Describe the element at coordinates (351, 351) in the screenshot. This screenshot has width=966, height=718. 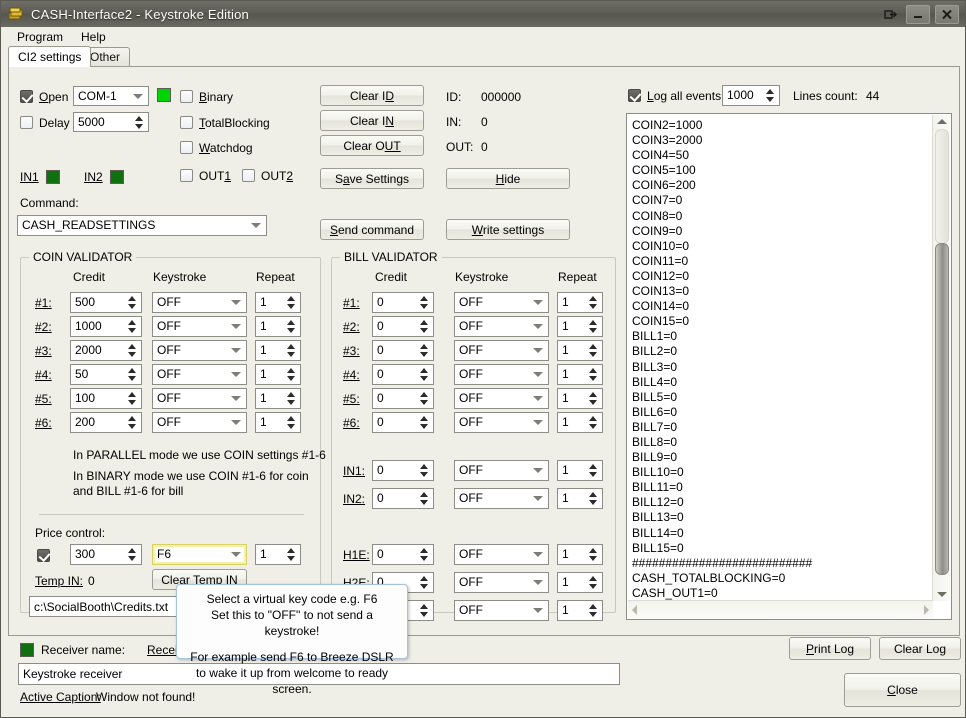
I see `bill-row-label-3: #3:` at that location.